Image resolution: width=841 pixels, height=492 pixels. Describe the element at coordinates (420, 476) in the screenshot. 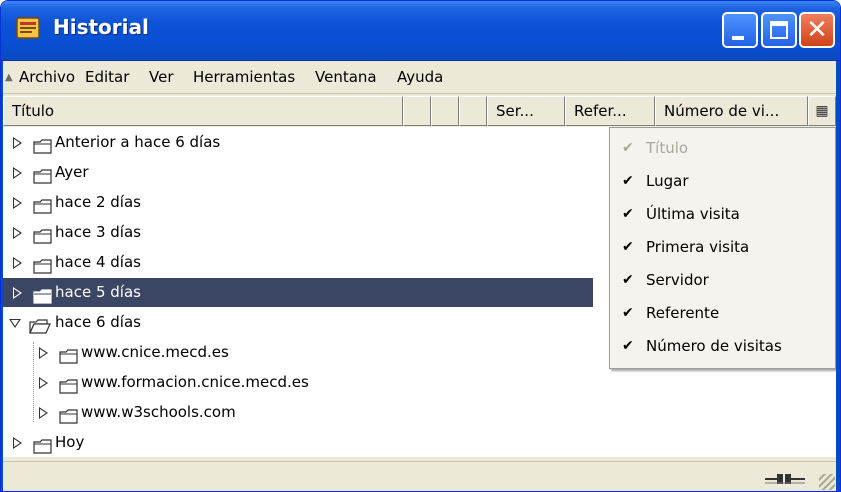

I see `status-bar` at that location.